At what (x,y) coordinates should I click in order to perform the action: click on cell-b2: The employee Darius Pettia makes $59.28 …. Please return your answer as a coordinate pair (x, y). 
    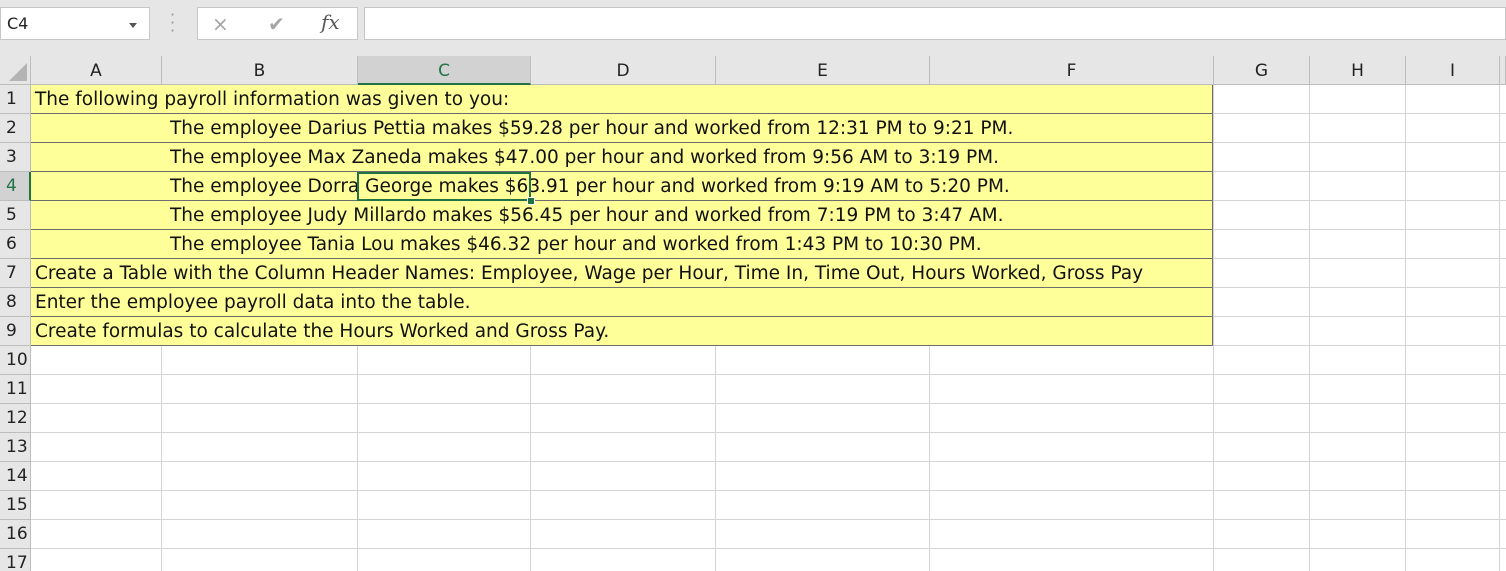
    Looking at the image, I should click on (591, 128).